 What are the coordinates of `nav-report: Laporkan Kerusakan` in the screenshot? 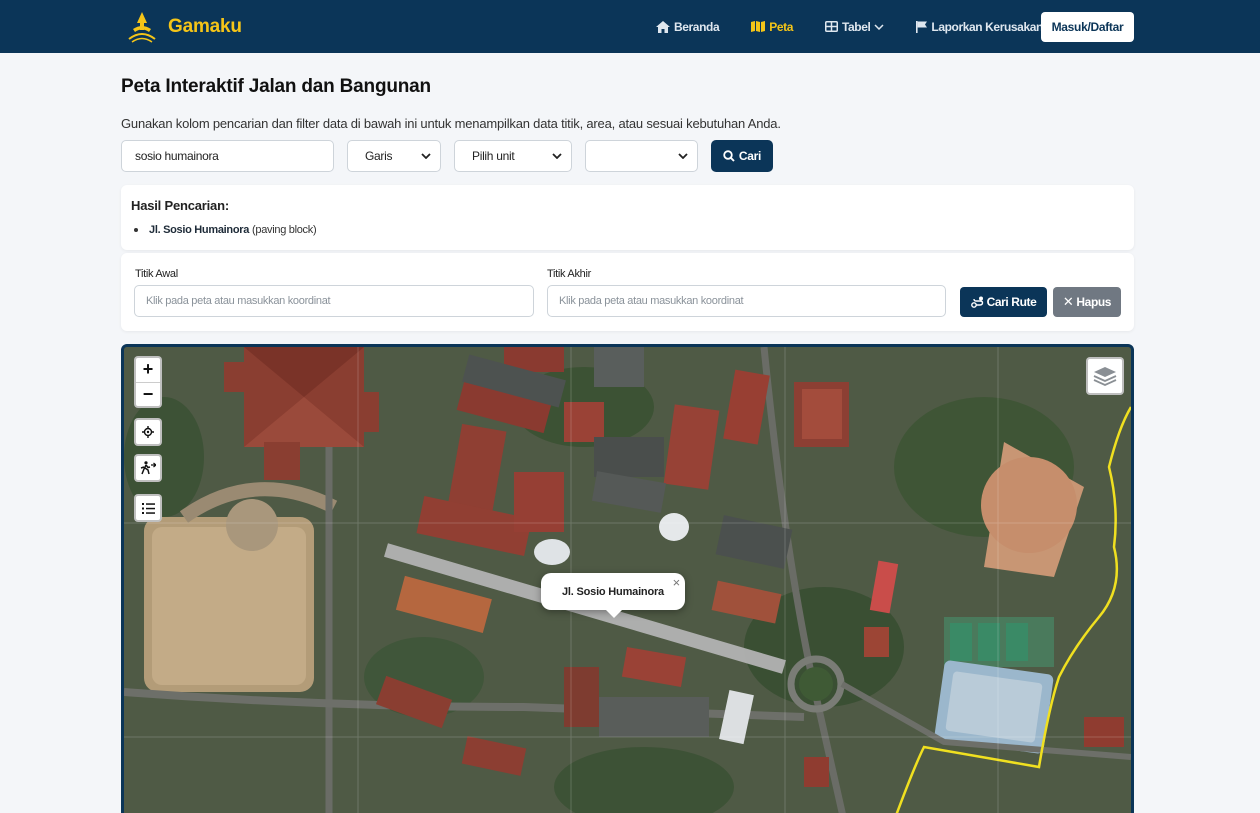 It's located at (979, 27).